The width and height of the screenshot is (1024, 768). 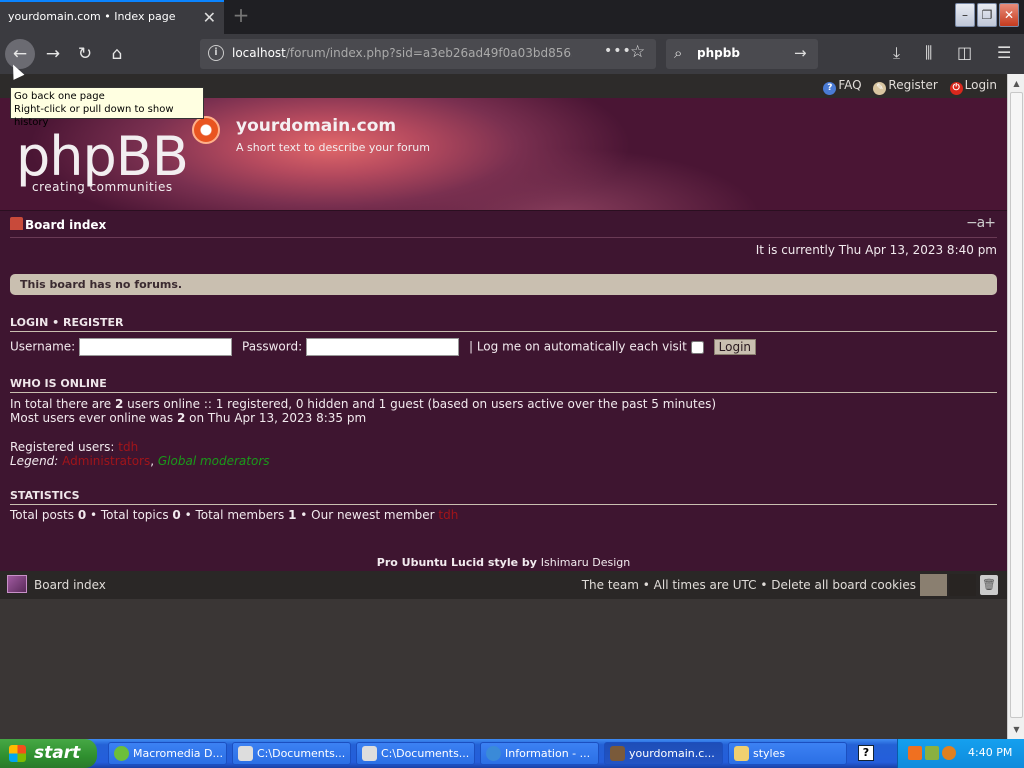 What do you see at coordinates (876, 250) in the screenshot?
I see `current-time-text: It is currently Thu Apr 13, 2023 8:40 pm` at bounding box center [876, 250].